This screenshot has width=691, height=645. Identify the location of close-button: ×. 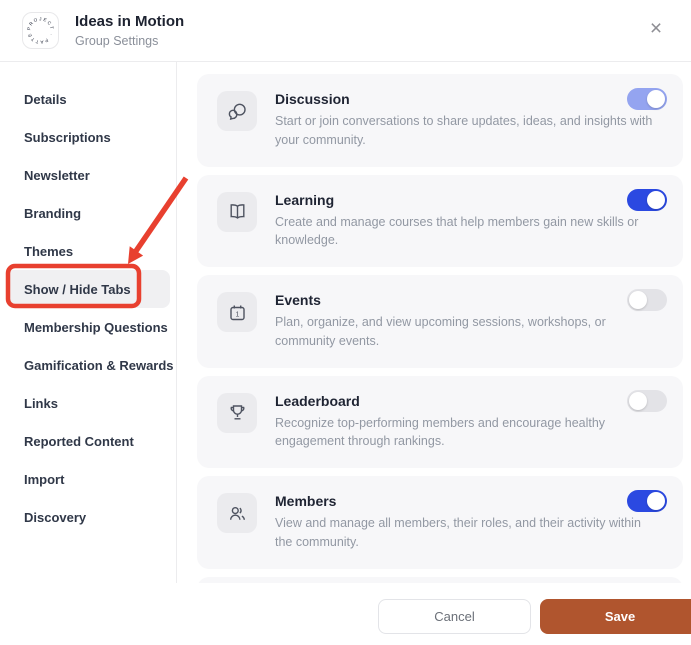
(656, 29).